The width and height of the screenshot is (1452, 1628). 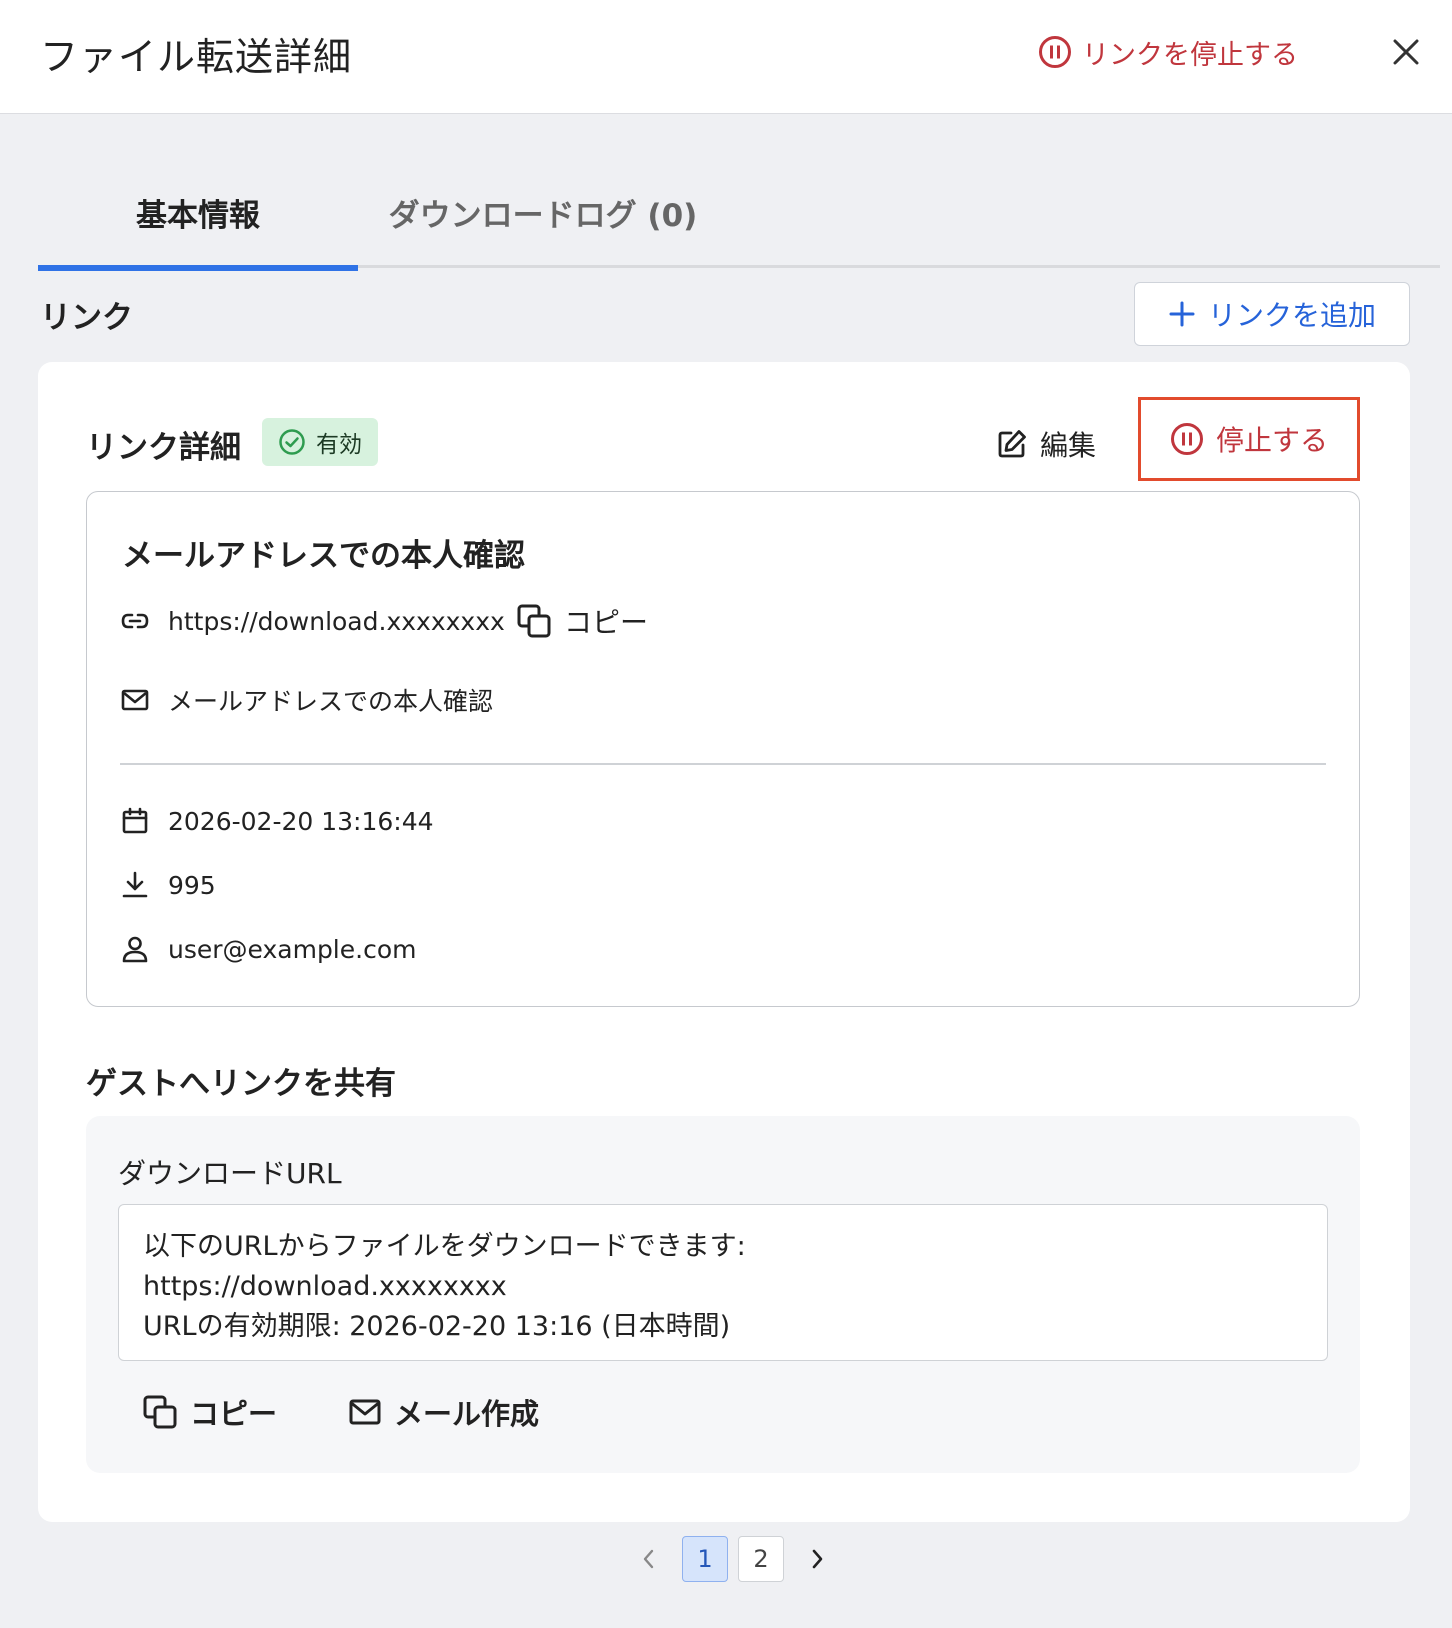 I want to click on share-section-title: ゲストへリンクを共有, so click(x=241, y=1084).